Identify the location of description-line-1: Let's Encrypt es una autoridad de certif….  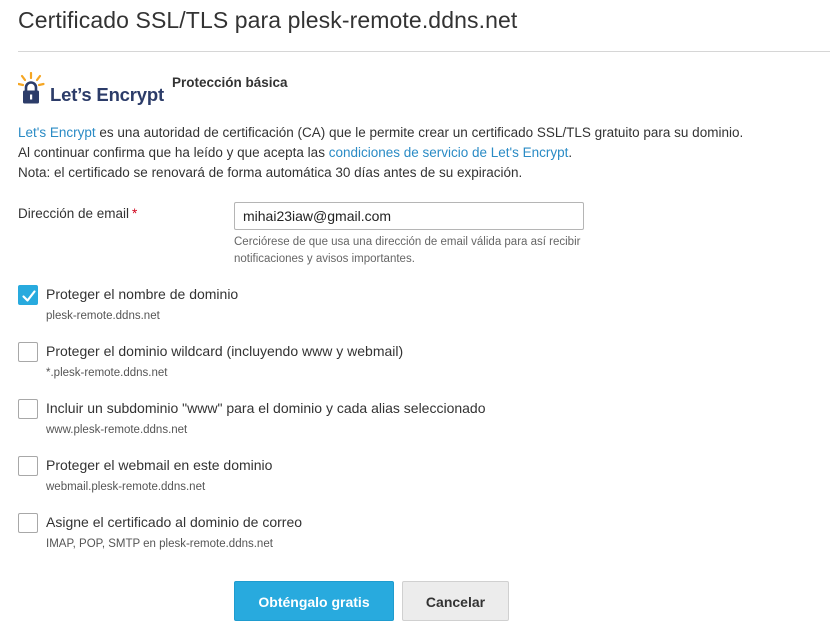
(380, 133).